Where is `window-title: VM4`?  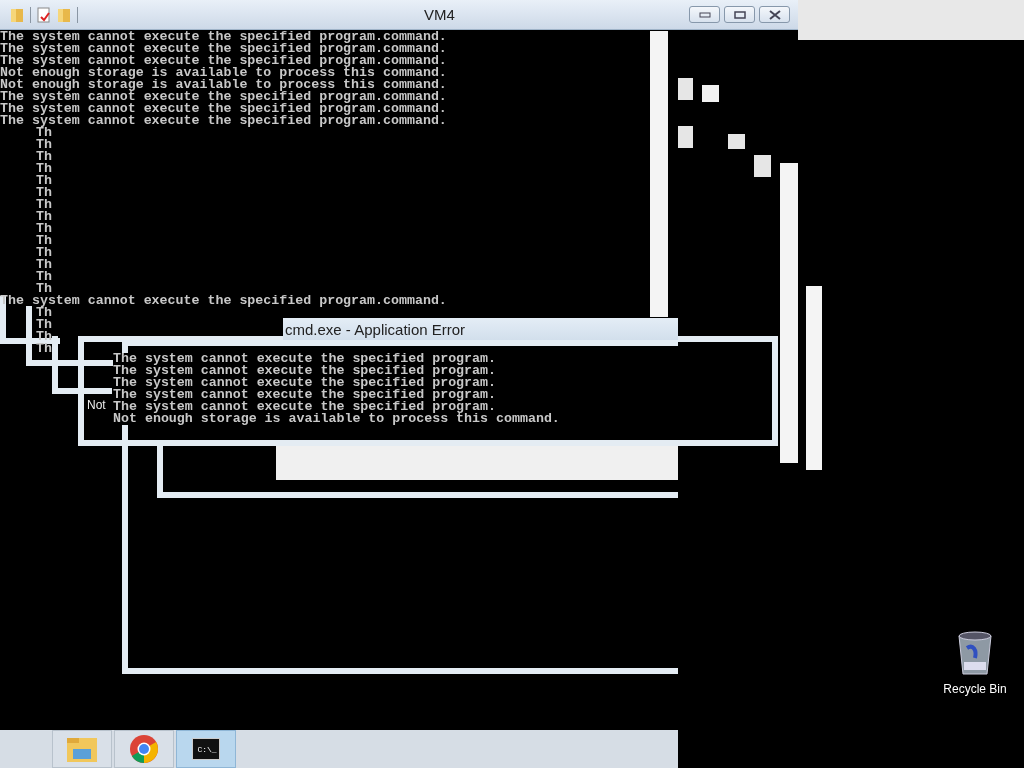
window-title: VM4 is located at coordinates (439, 14).